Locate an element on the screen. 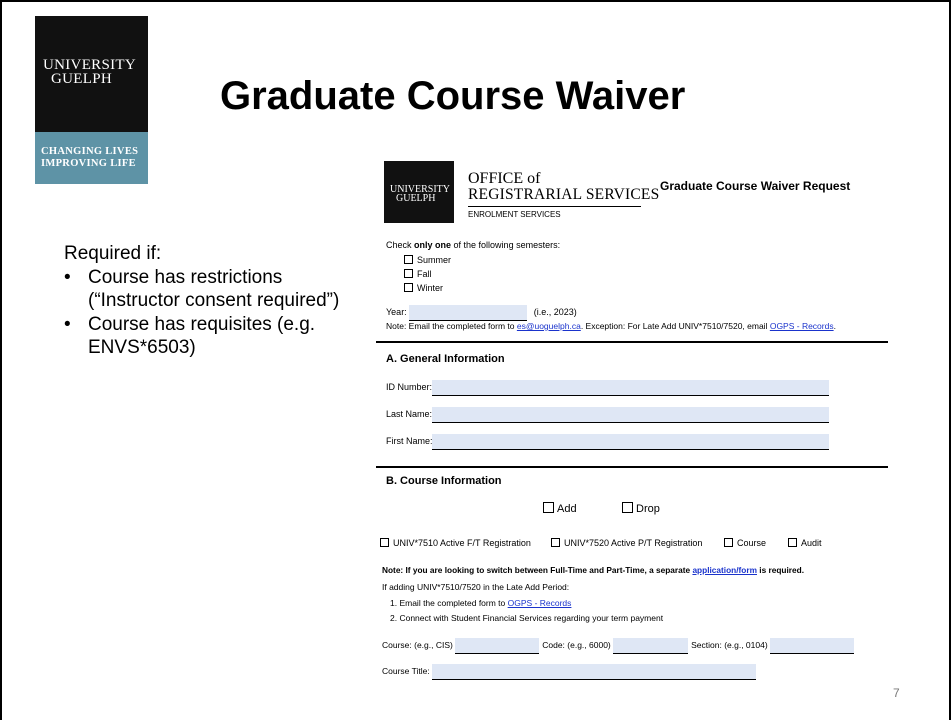 The image size is (951, 720). semester-summer: Summer is located at coordinates (427, 260).